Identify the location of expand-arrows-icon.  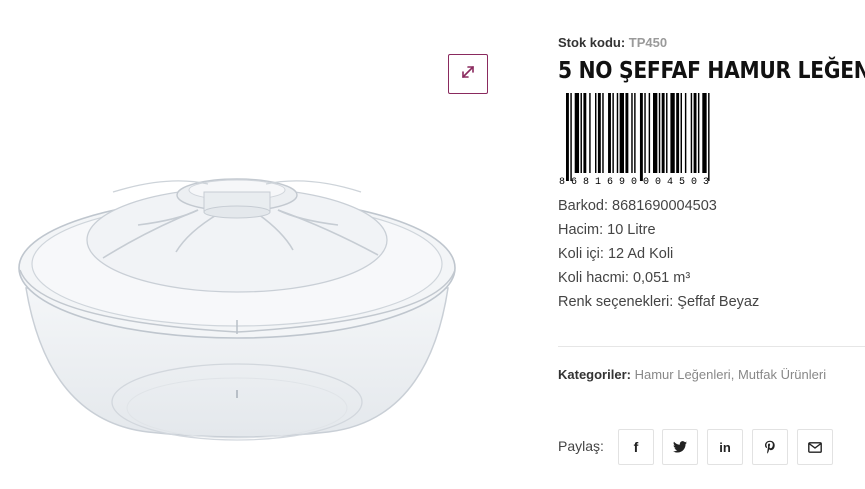
(468, 74).